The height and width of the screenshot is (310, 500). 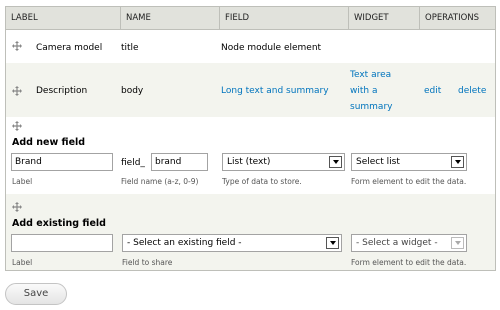 What do you see at coordinates (409, 181) in the screenshot?
I see `widget-description: Form element to edit the data.` at bounding box center [409, 181].